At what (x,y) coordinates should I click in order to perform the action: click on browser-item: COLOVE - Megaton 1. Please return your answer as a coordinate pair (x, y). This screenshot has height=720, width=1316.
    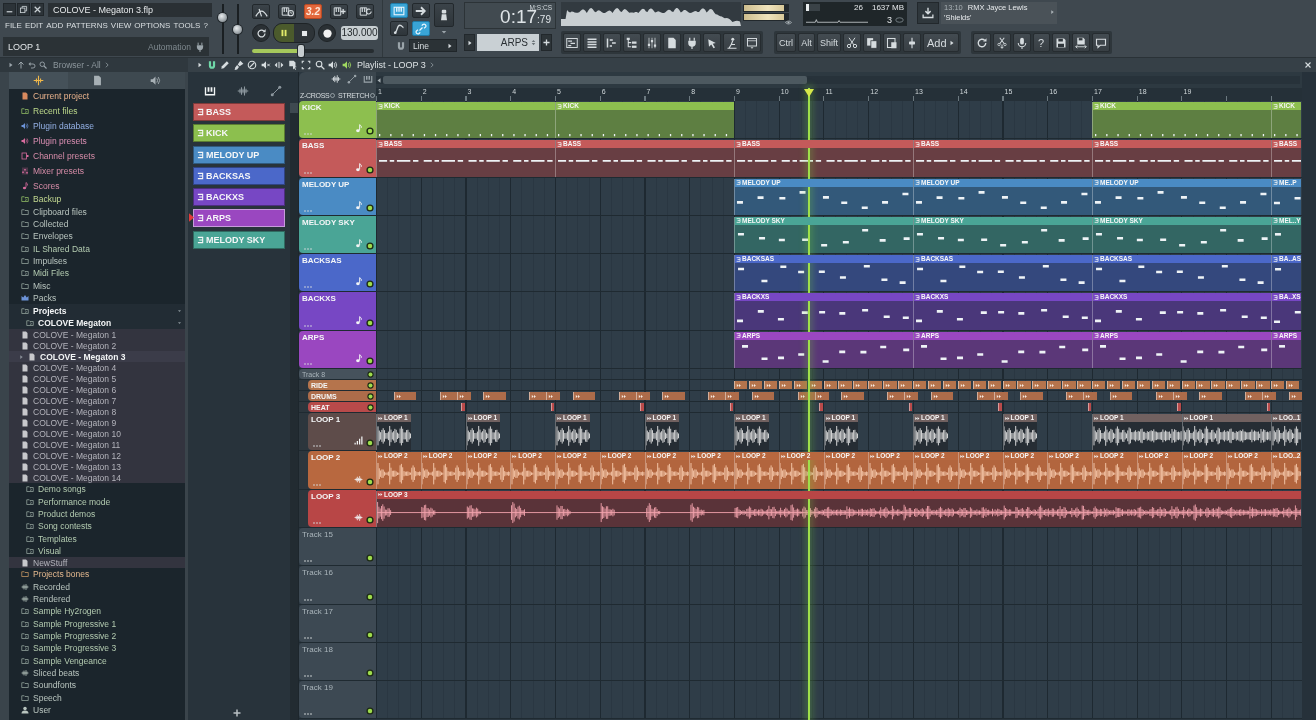
    Looking at the image, I should click on (97, 334).